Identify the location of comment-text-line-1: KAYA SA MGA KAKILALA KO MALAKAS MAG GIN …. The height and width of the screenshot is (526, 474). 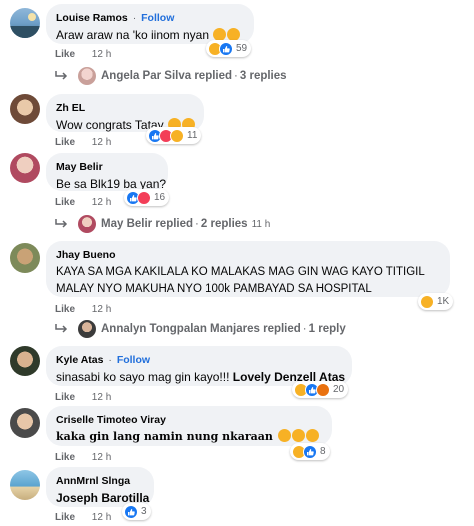
(240, 272).